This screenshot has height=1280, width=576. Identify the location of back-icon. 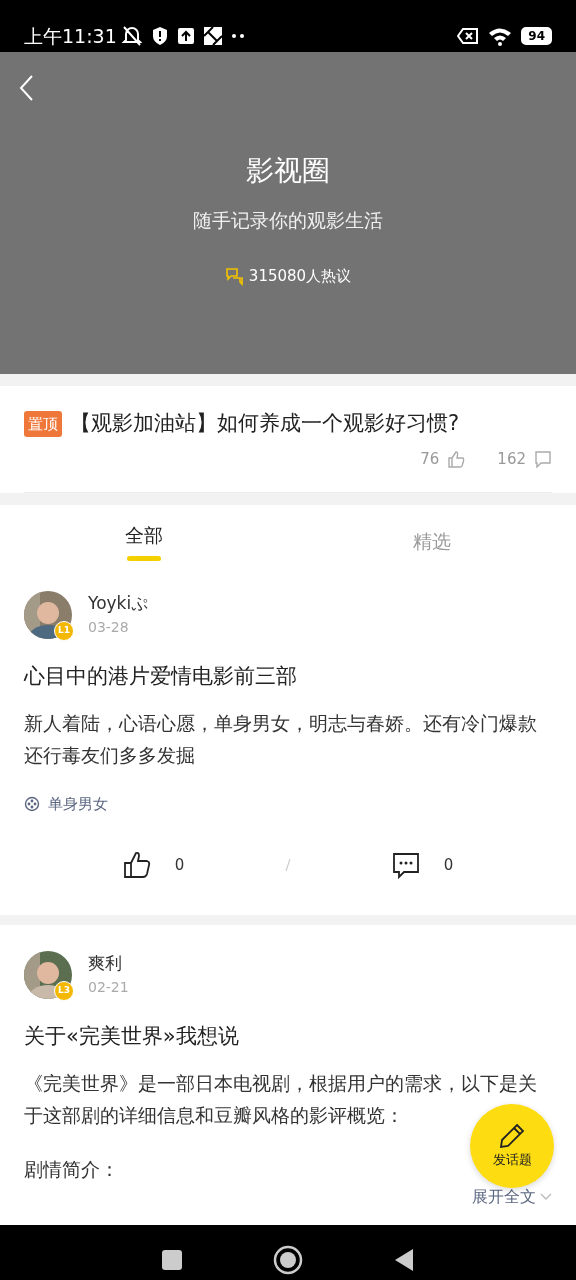
(27, 88).